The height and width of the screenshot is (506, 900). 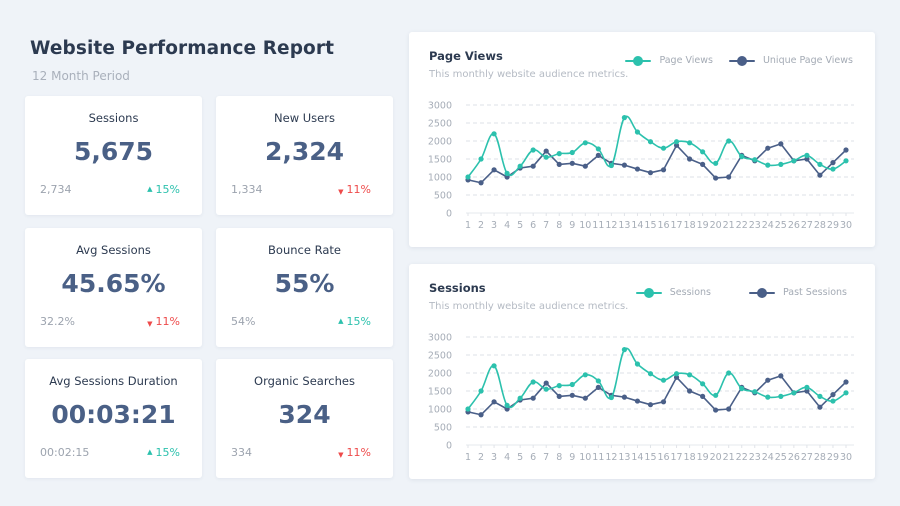 What do you see at coordinates (790, 60) in the screenshot?
I see `legend-item-unique-page-views: Unique Page Views` at bounding box center [790, 60].